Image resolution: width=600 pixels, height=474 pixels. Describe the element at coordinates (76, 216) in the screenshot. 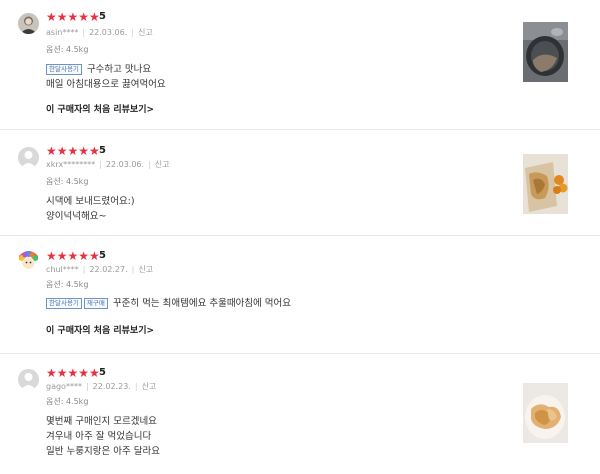

I see `review-text-line: 양이넉넉해요~` at that location.